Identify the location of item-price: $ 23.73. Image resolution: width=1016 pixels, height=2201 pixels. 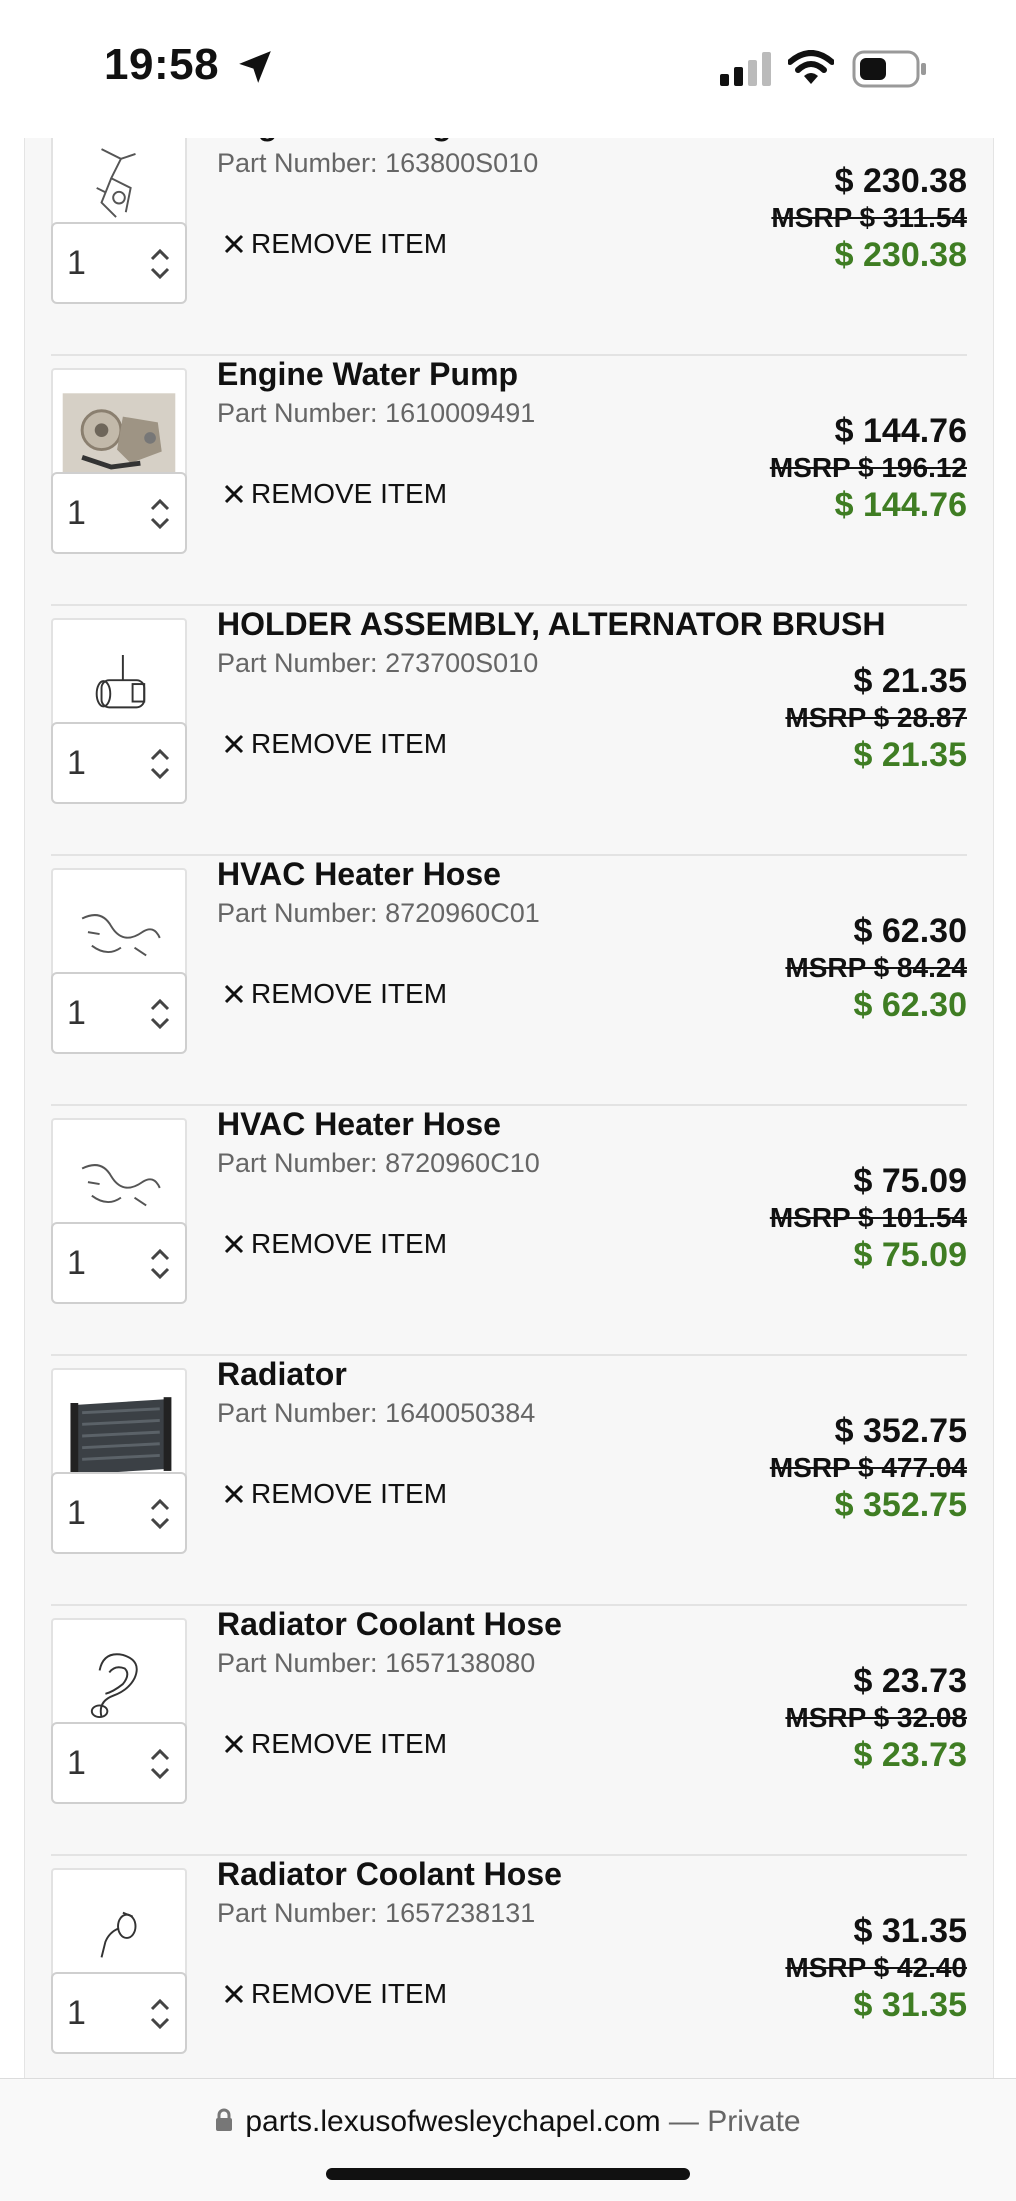
(910, 1681).